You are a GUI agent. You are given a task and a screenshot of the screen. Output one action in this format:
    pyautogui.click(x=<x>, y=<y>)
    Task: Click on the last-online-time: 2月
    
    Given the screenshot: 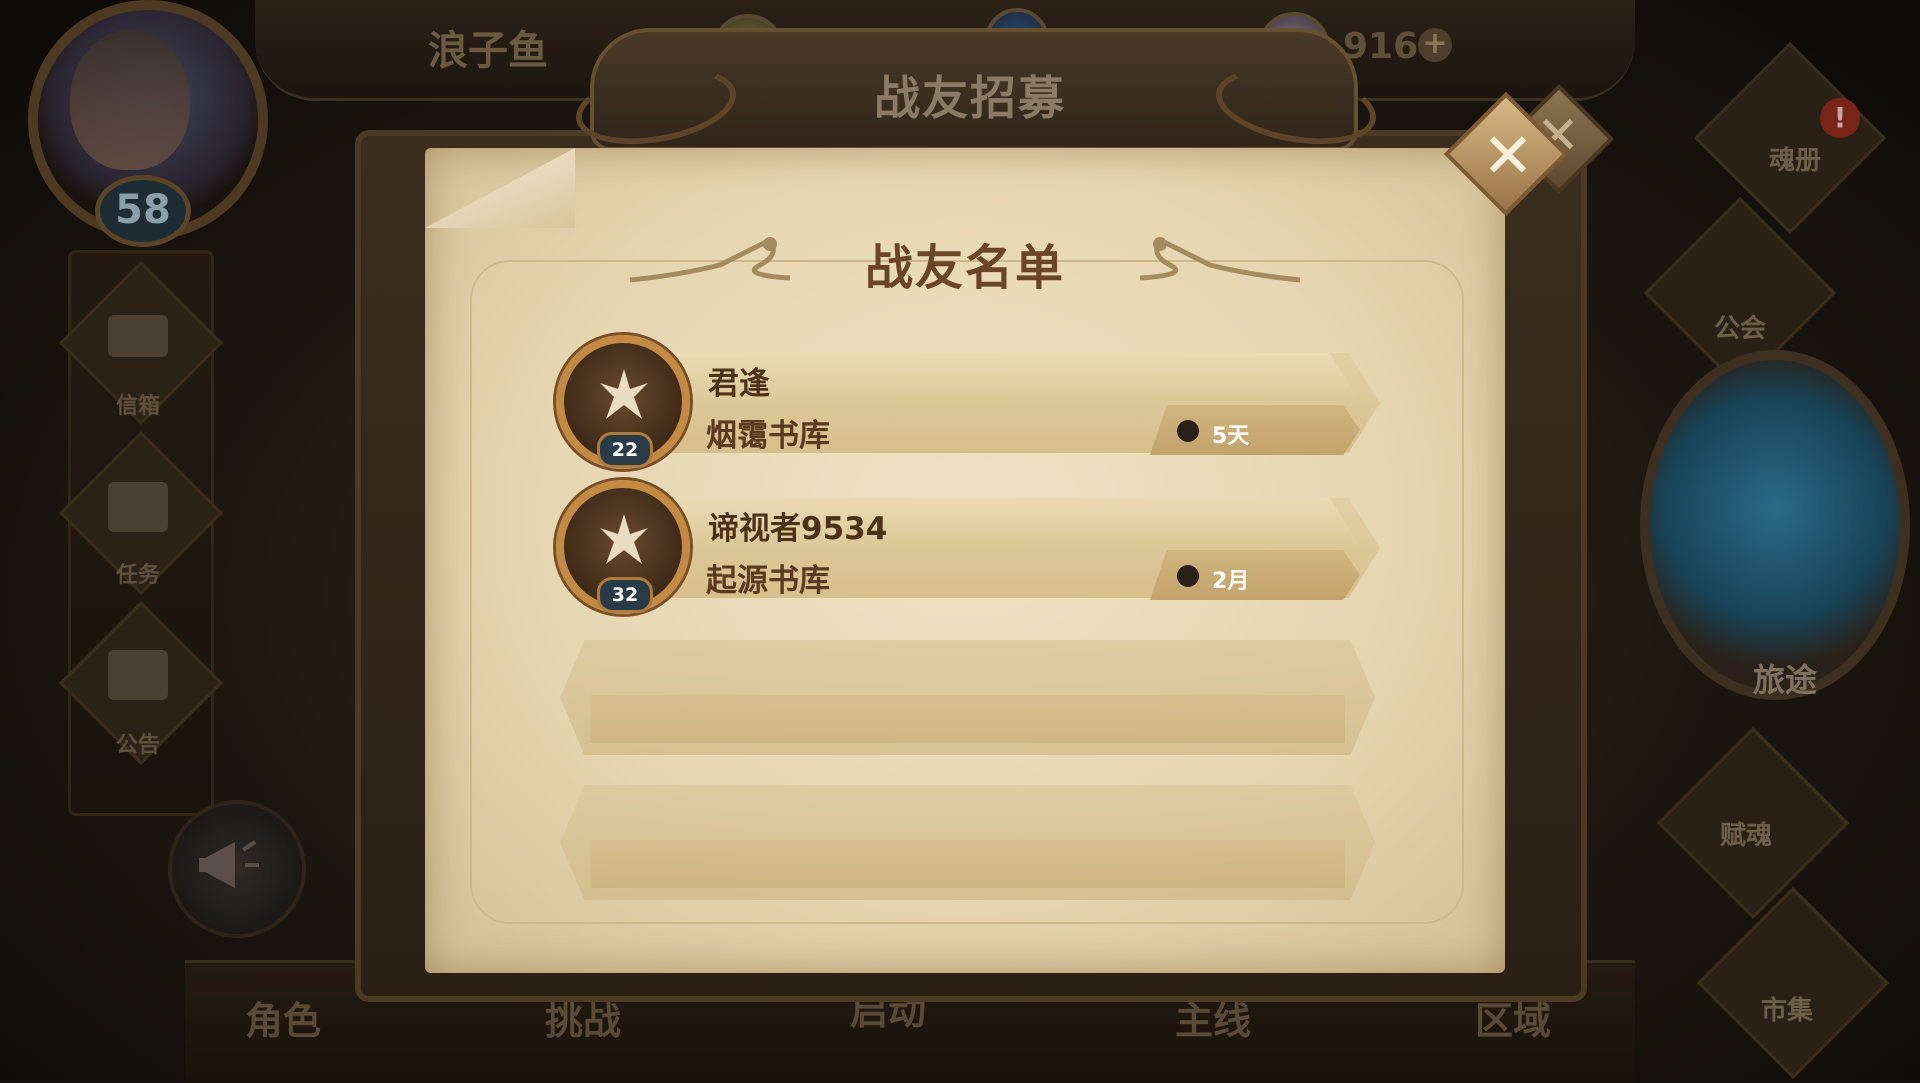 What is the action you would take?
    pyautogui.click(x=1231, y=581)
    